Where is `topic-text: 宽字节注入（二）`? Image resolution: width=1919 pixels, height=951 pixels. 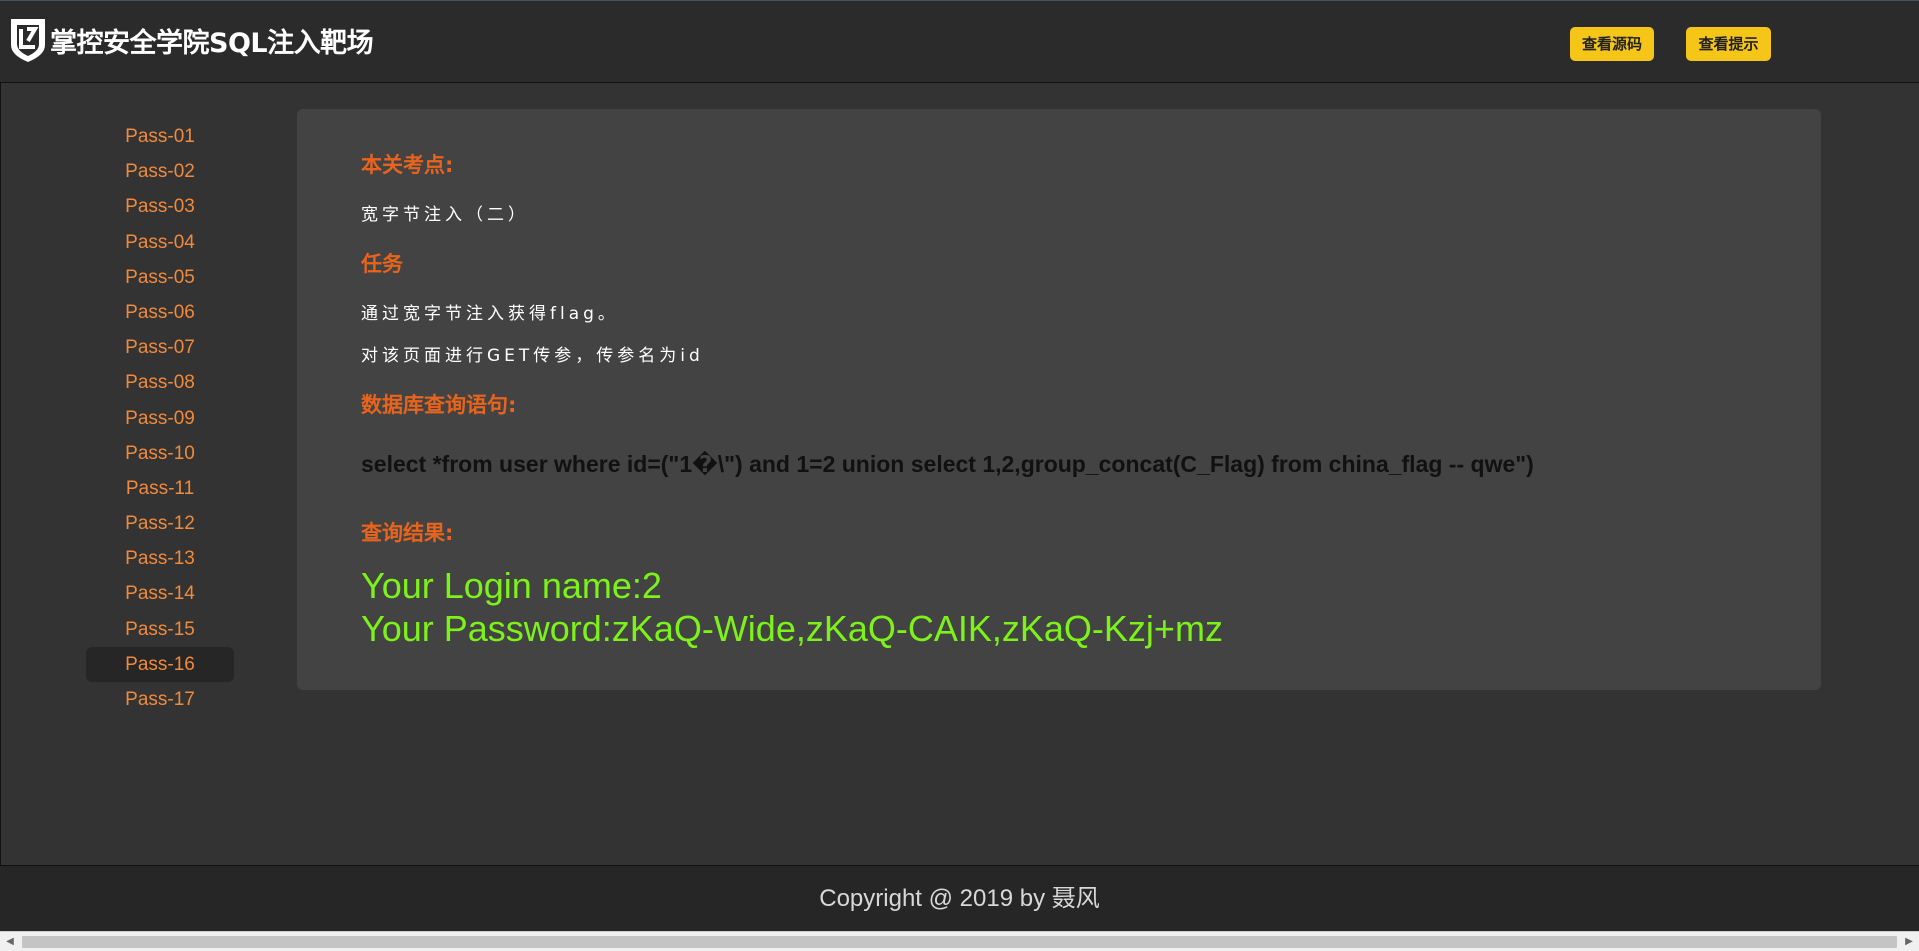 topic-text: 宽字节注入（二） is located at coordinates (445, 215).